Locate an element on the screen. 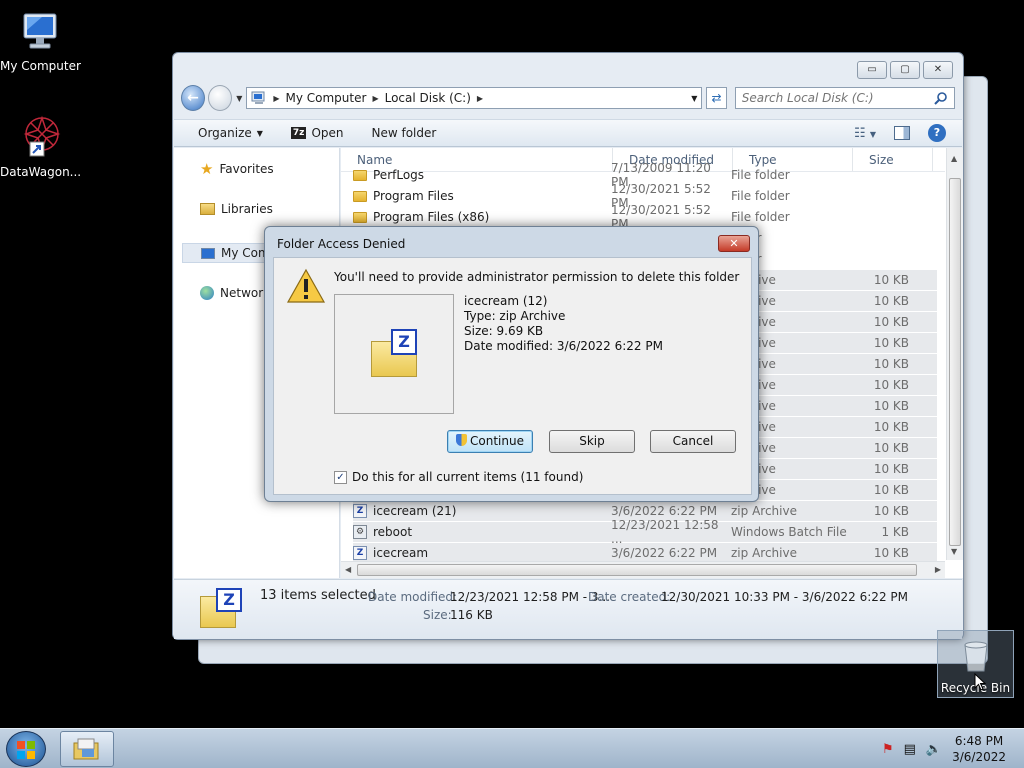 Image resolution: width=1024 pixels, height=768 pixels. file-name: Program Files is located at coordinates (413, 196).